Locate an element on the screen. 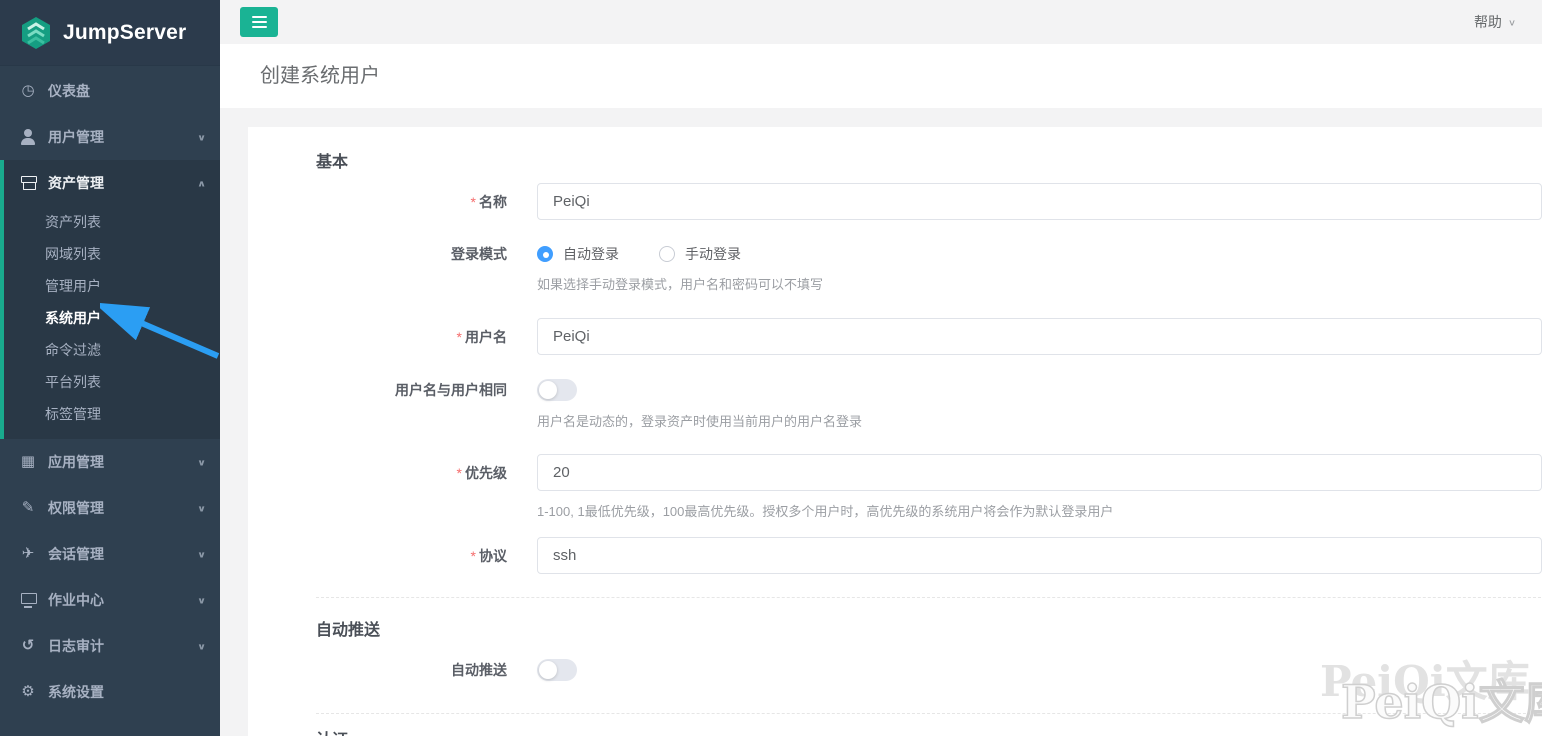 The image size is (1542, 736). sidebar-item-domain-list: 网域列表 is located at coordinates (112, 254).